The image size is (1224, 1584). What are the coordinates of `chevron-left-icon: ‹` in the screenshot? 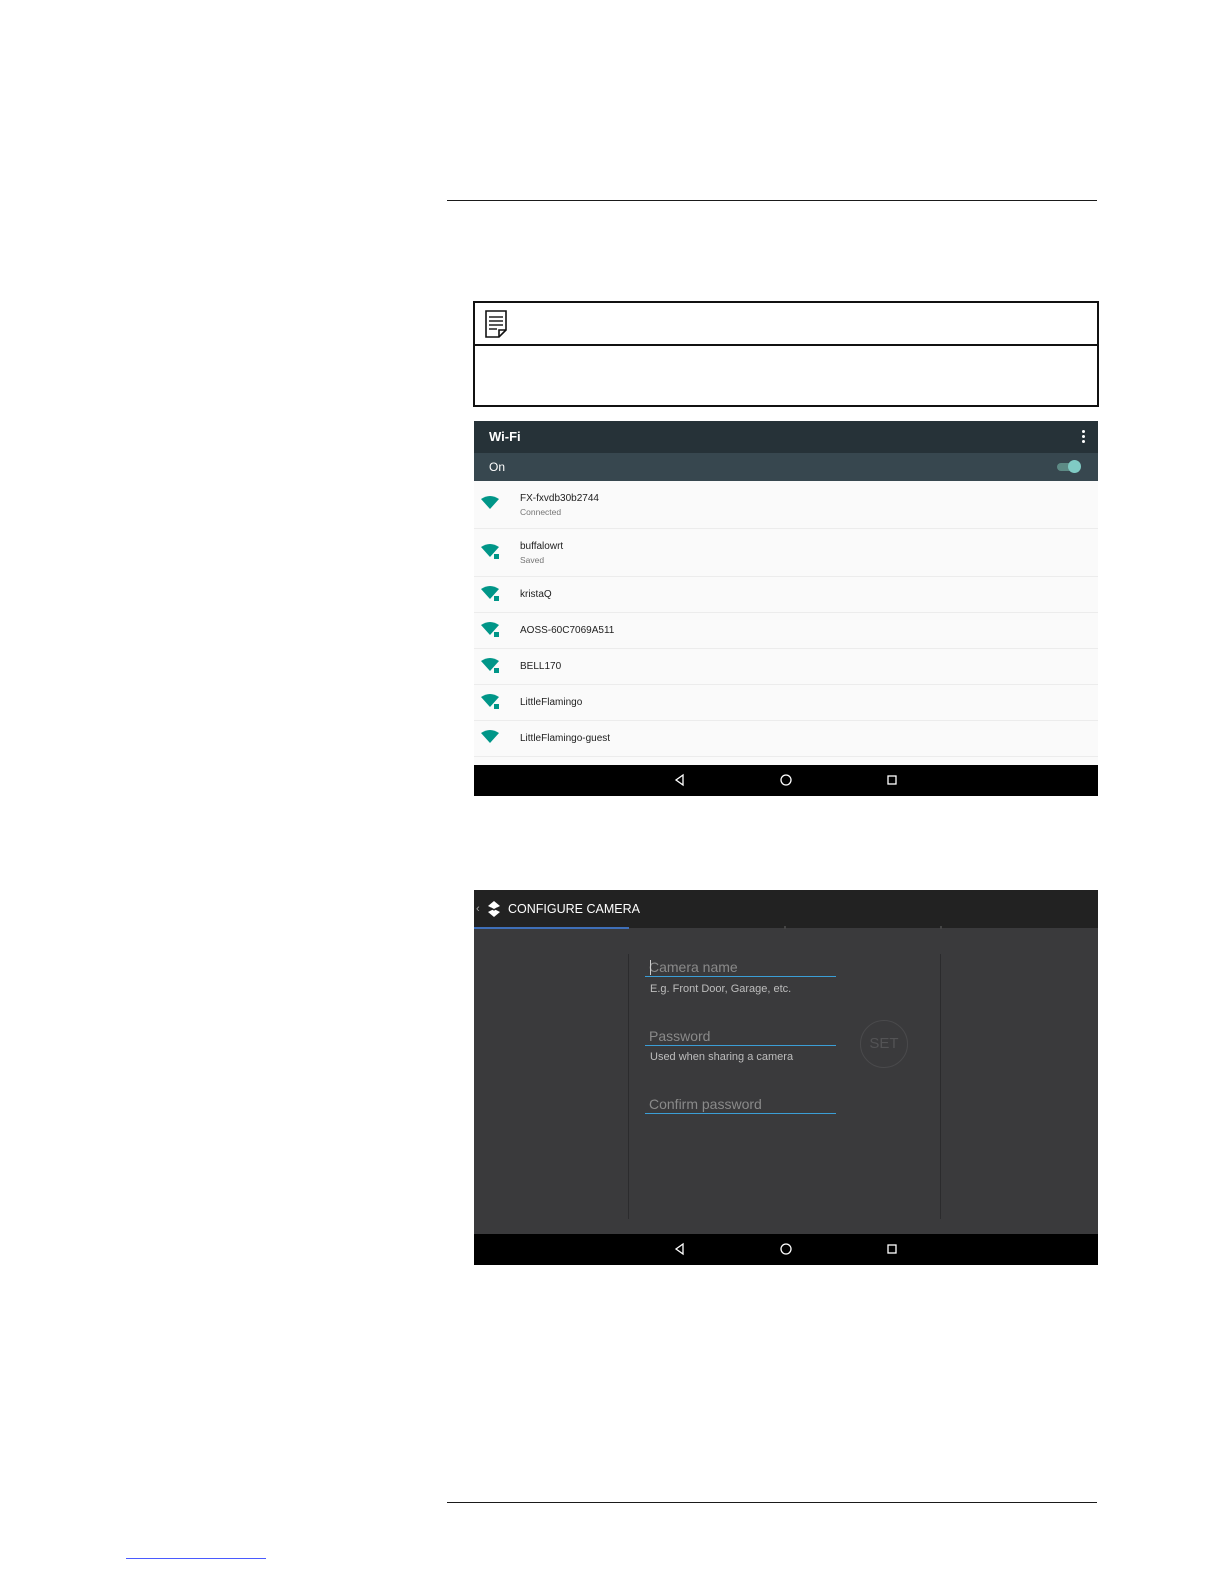 It's located at (478, 909).